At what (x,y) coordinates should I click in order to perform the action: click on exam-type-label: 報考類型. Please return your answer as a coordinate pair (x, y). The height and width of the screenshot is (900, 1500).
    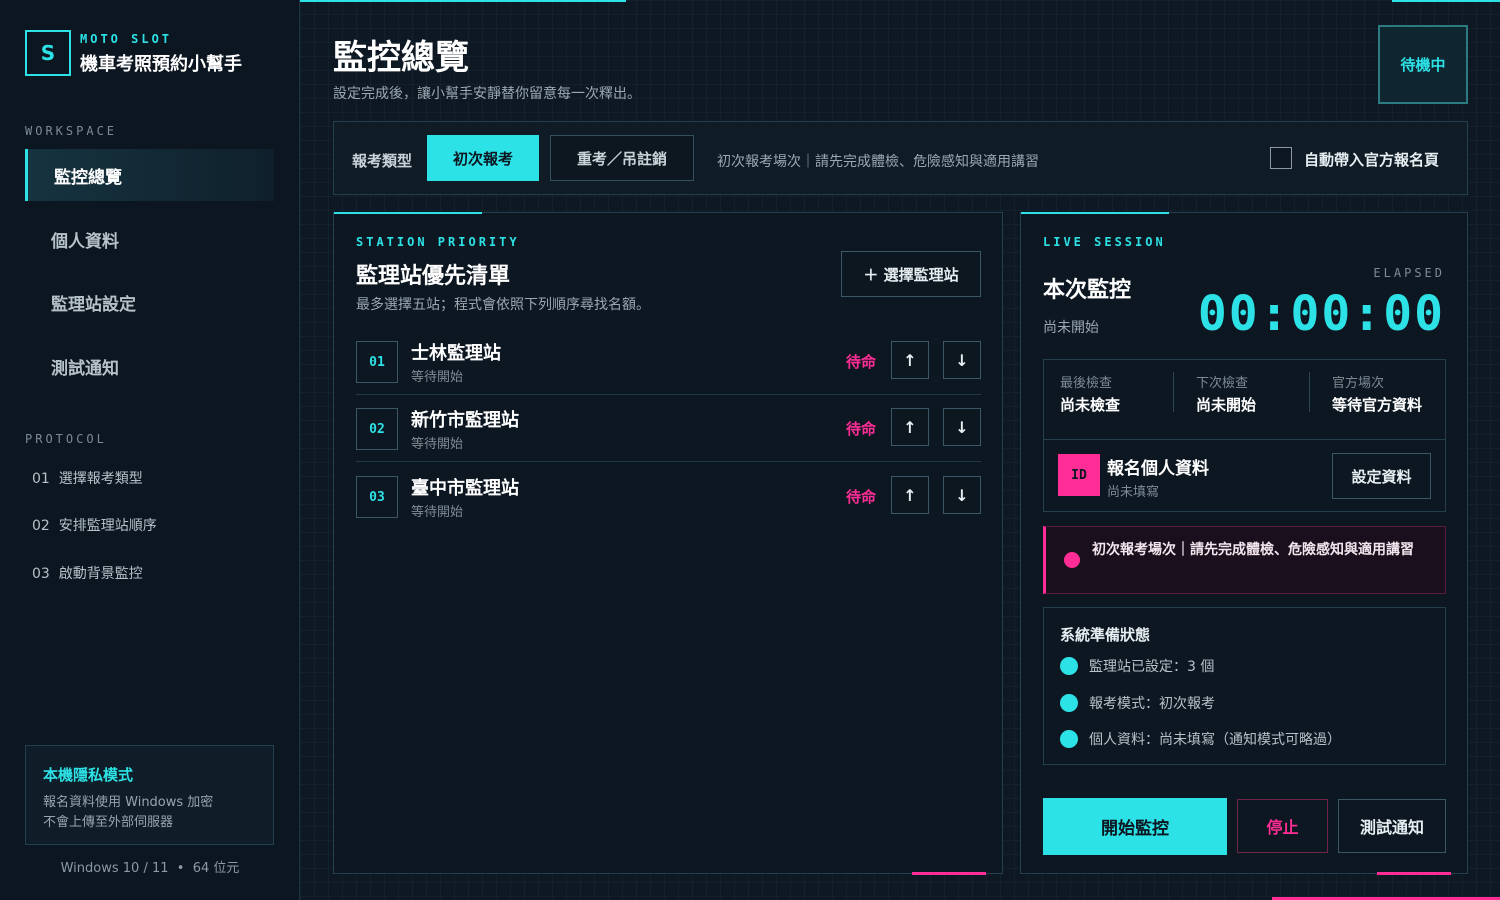
    Looking at the image, I should click on (382, 161).